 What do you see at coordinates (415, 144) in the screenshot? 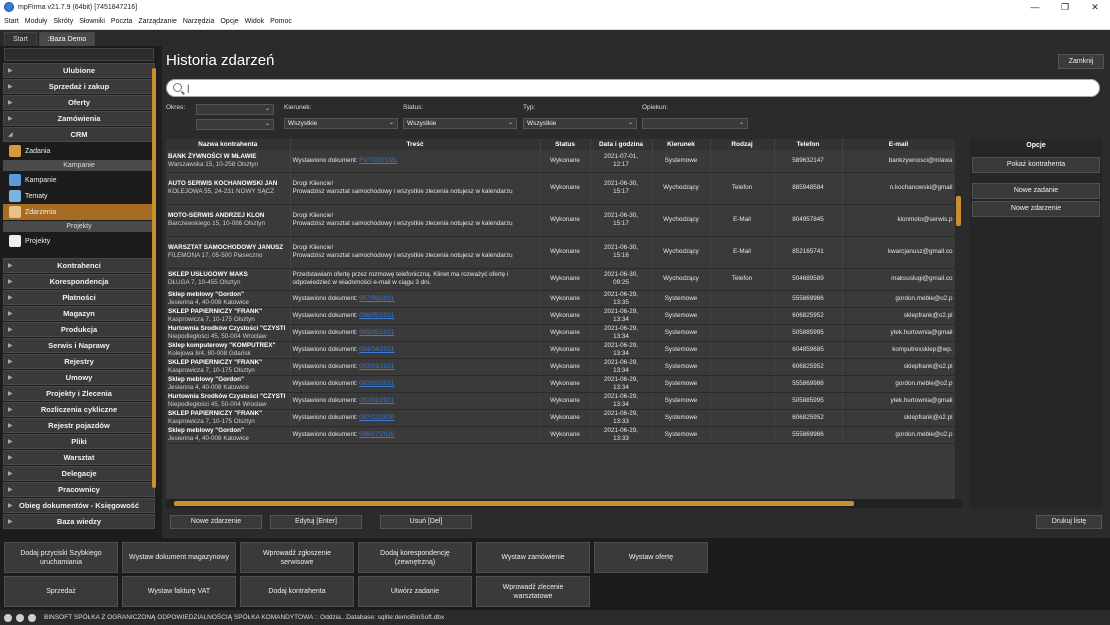
I see `col-header-tresc: Treść` at bounding box center [415, 144].